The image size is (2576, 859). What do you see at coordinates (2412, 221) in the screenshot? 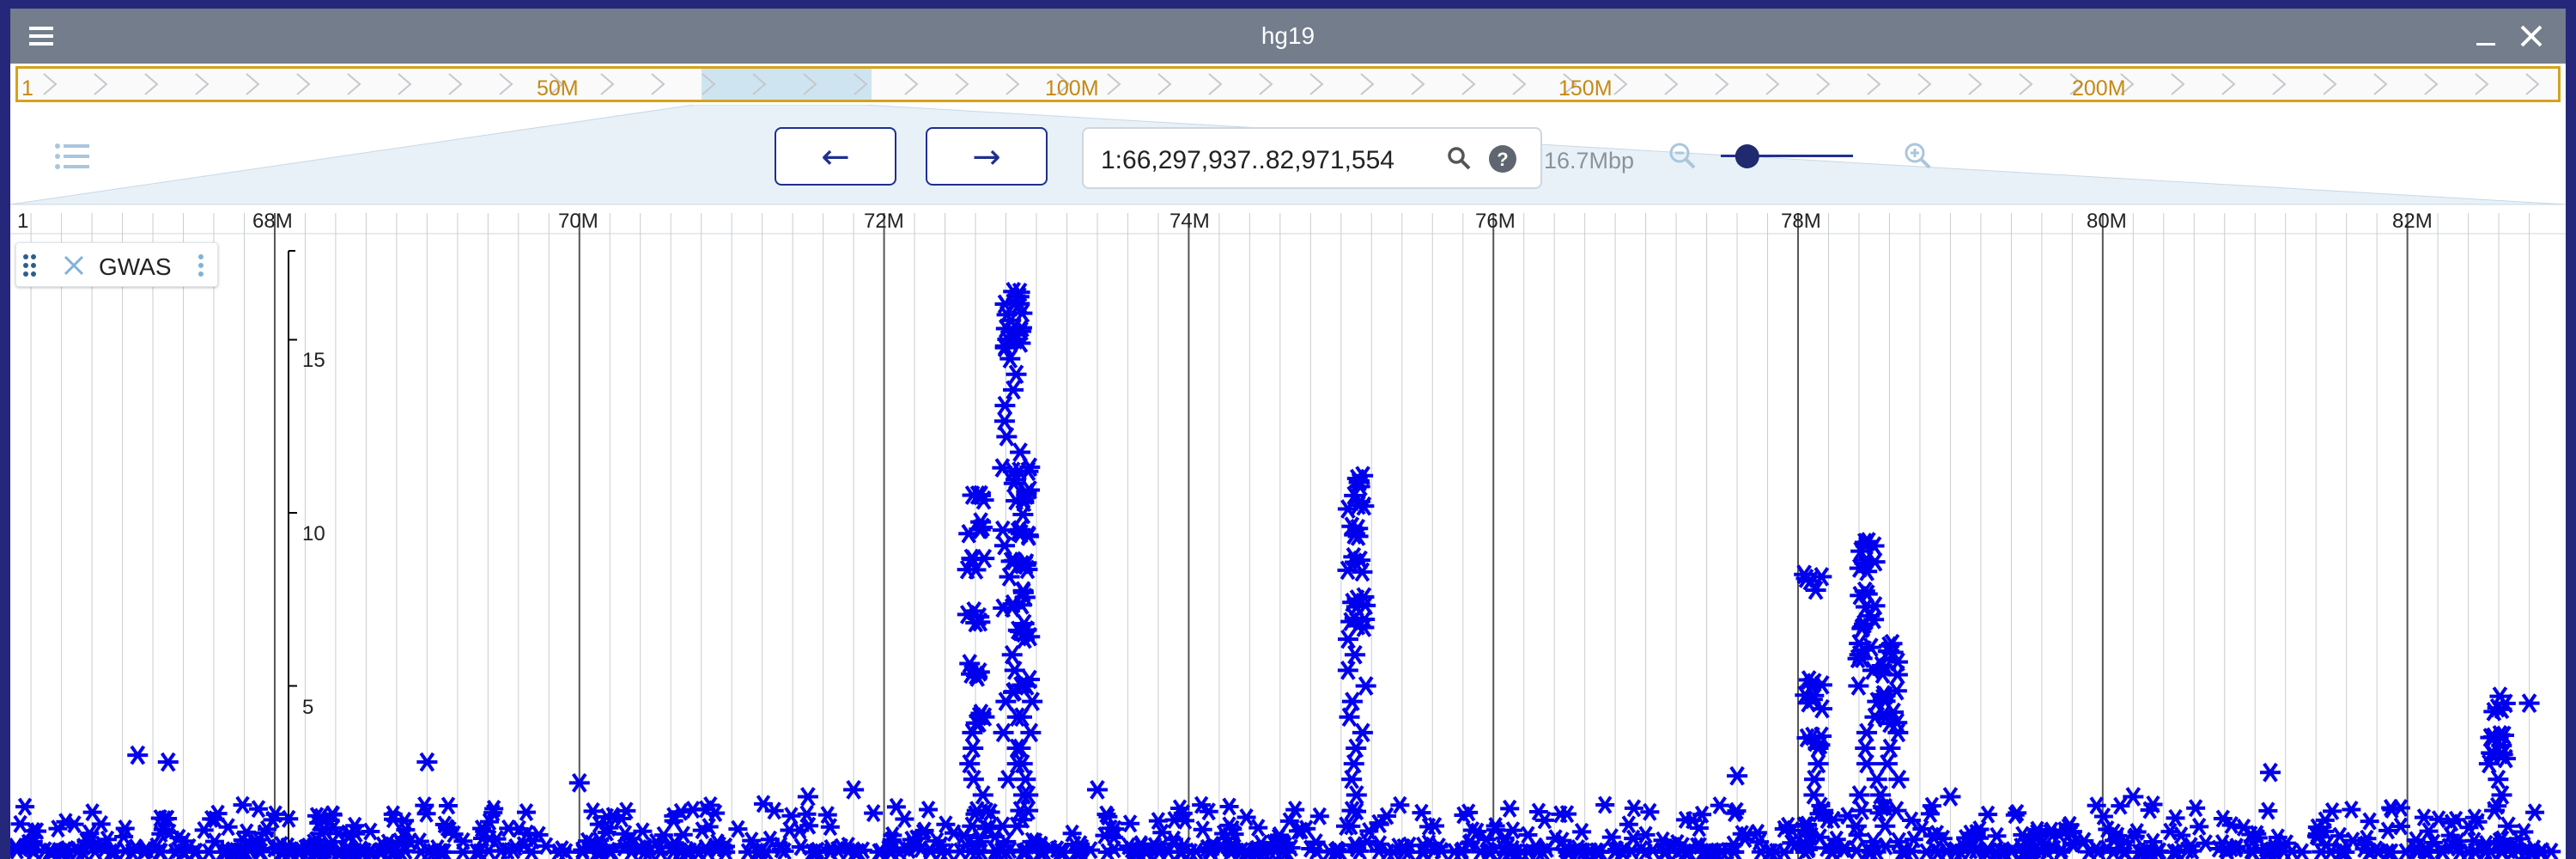
I see `ruler-label-82m: 82M` at bounding box center [2412, 221].